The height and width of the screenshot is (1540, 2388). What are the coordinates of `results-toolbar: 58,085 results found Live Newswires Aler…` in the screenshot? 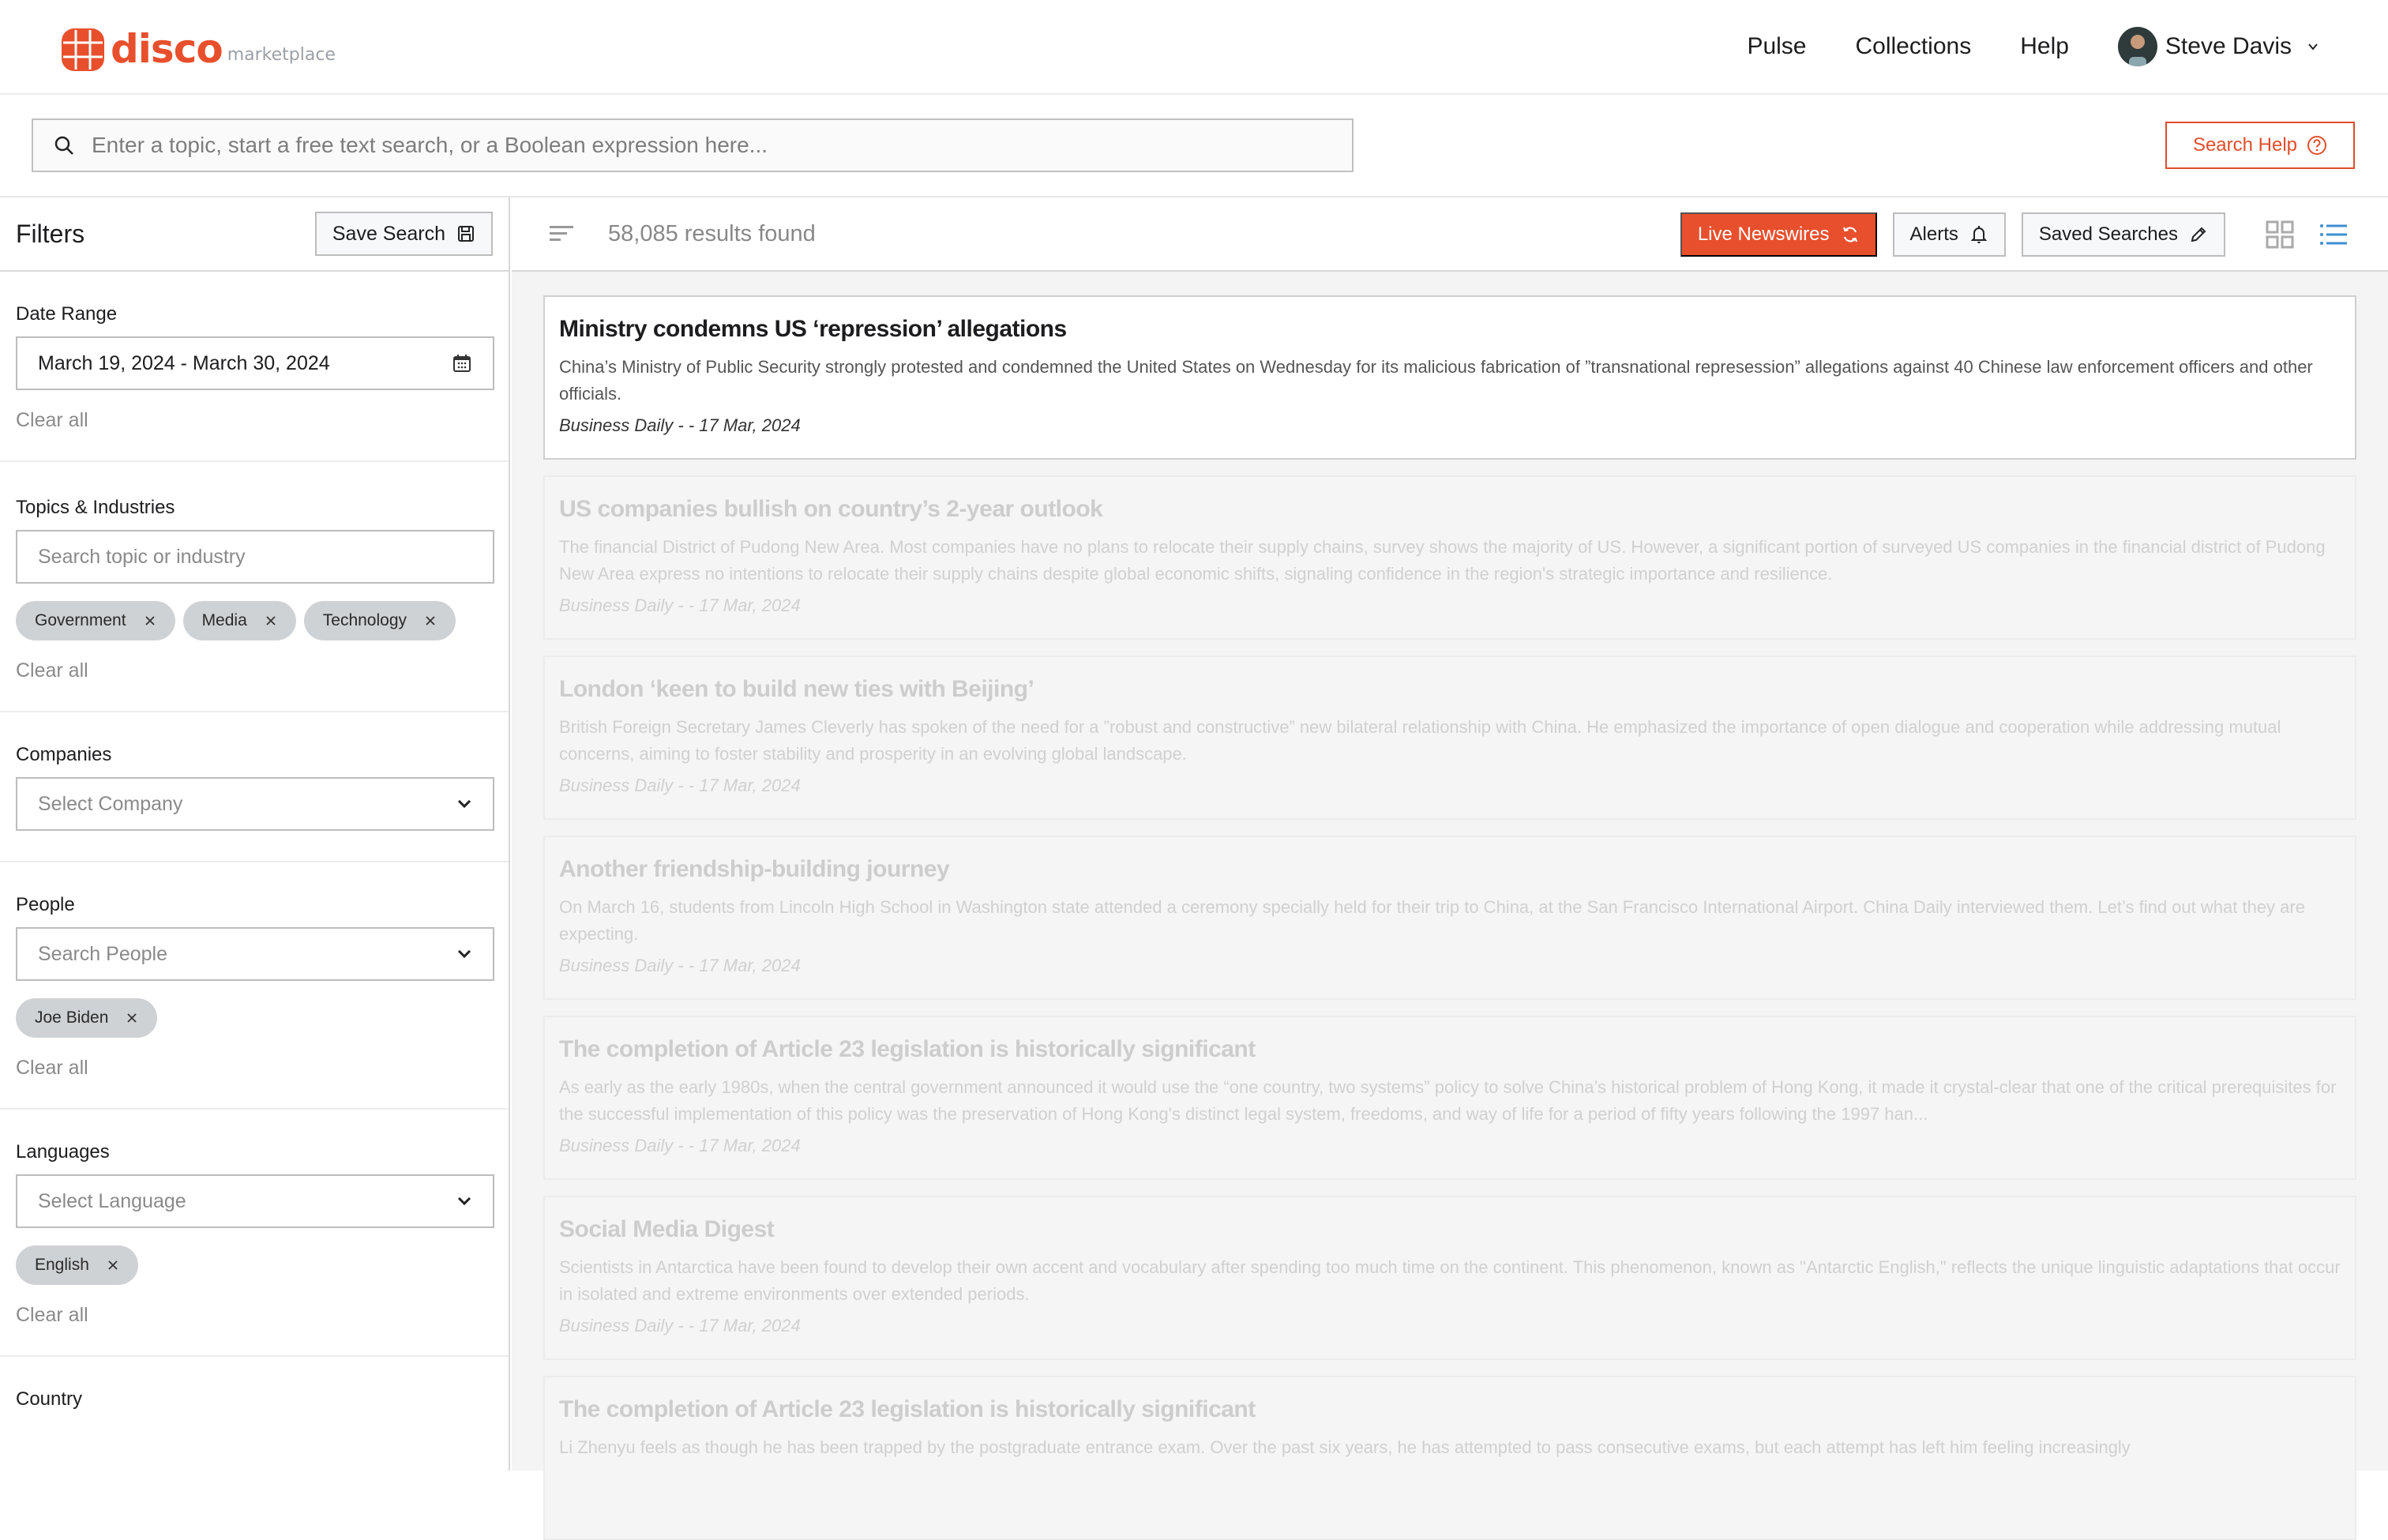 It's located at (1450, 234).